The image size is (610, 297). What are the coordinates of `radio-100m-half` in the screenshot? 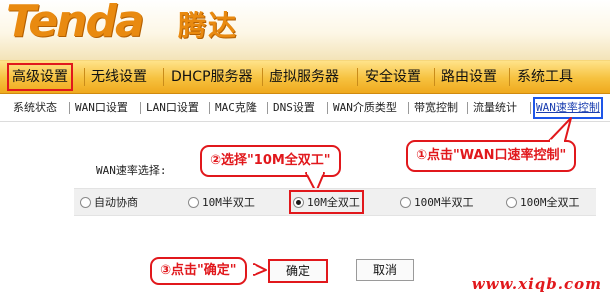 It's located at (405, 202).